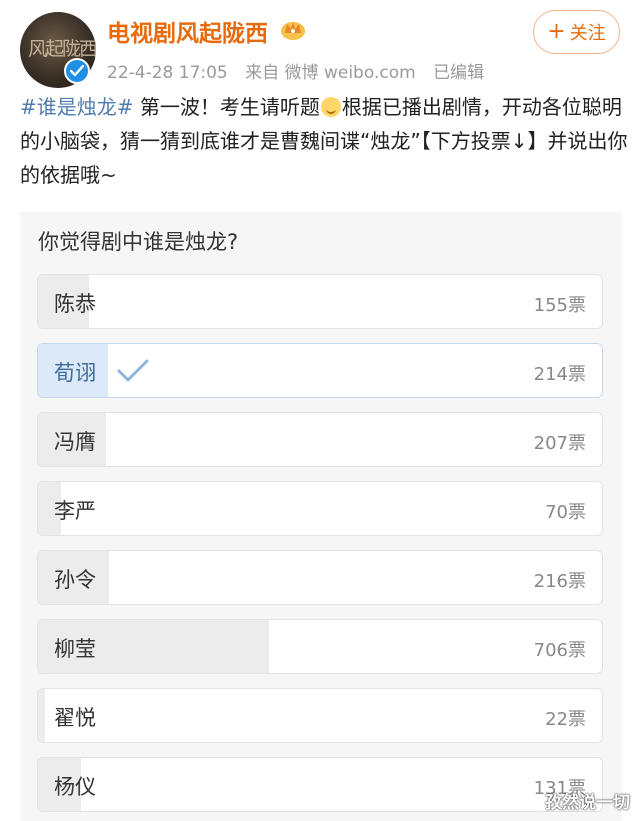 This screenshot has width=640, height=821. I want to click on watermark: 孜然说一切, so click(587, 803).